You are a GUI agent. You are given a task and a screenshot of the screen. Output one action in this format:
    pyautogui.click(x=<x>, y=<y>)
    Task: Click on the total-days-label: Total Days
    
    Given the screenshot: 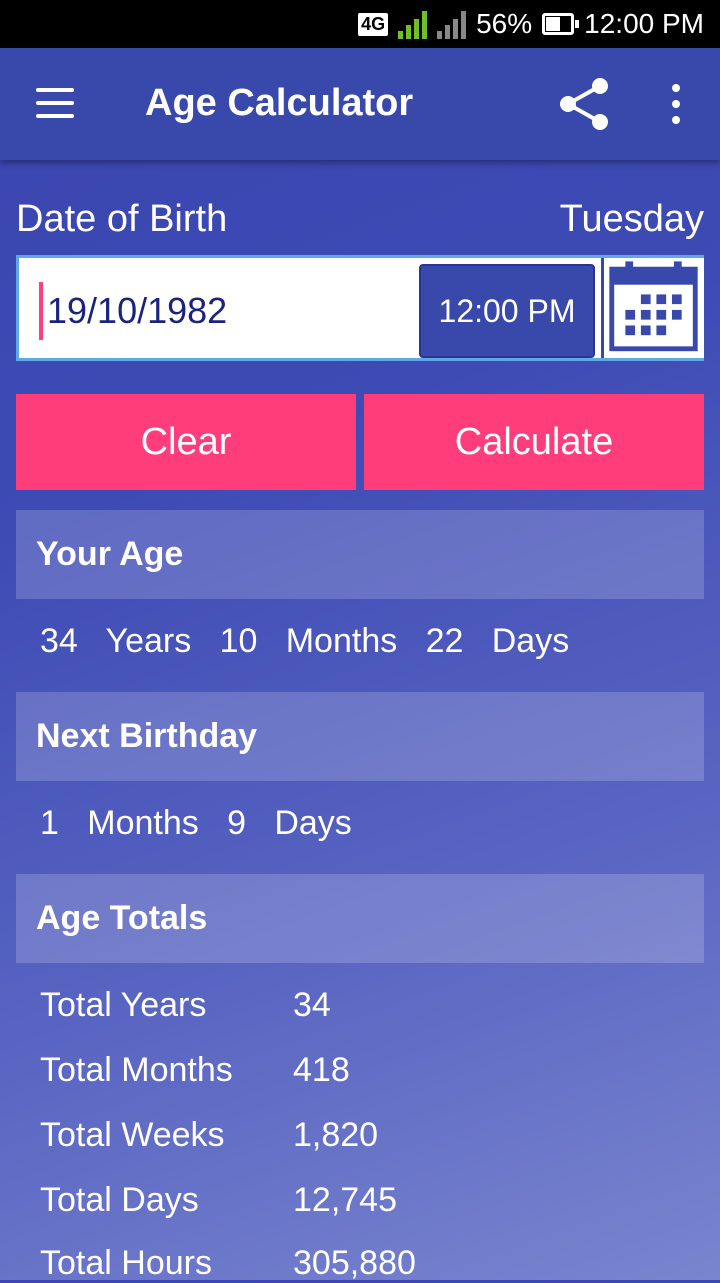 What is the action you would take?
    pyautogui.click(x=119, y=1200)
    